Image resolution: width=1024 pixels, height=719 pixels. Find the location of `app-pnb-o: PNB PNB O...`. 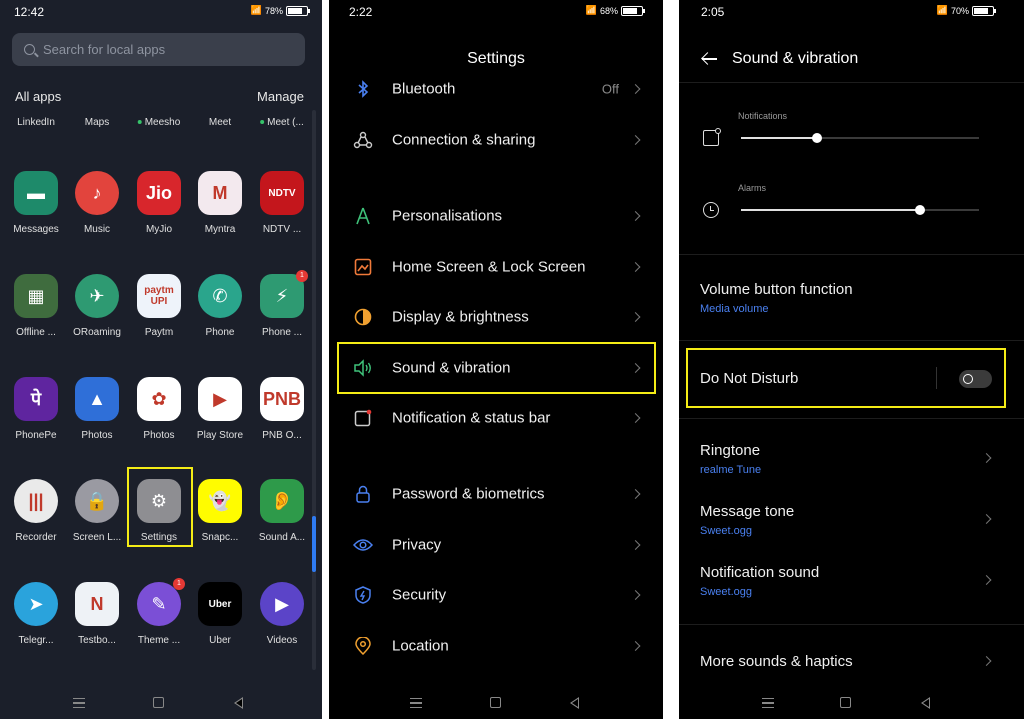

app-pnb-o: PNB PNB O... is located at coordinates (282, 412).